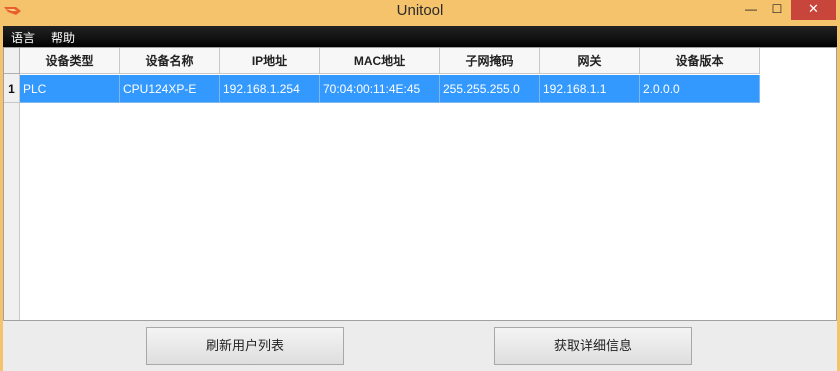 The image size is (840, 371). Describe the element at coordinates (593, 346) in the screenshot. I see `get-details-button: 获取详细信息` at that location.